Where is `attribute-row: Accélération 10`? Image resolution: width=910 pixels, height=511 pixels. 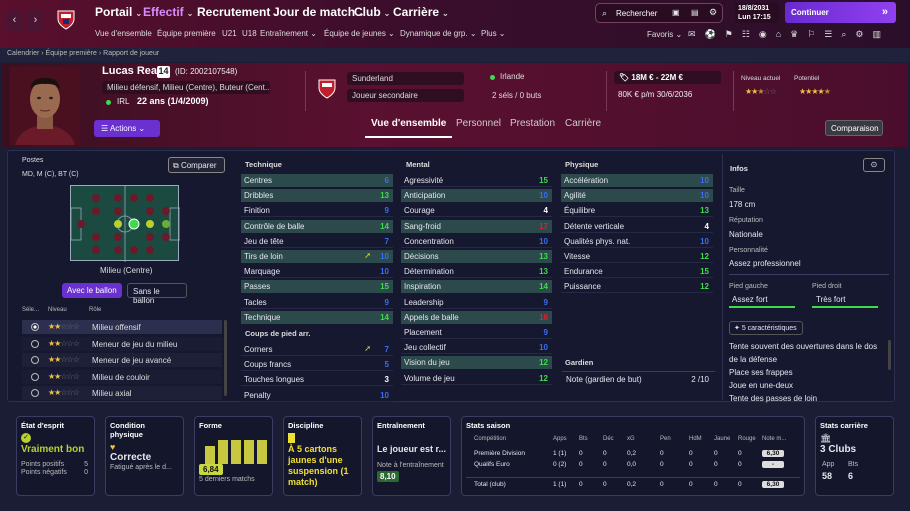
attribute-row: Accélération 10 is located at coordinates (637, 180).